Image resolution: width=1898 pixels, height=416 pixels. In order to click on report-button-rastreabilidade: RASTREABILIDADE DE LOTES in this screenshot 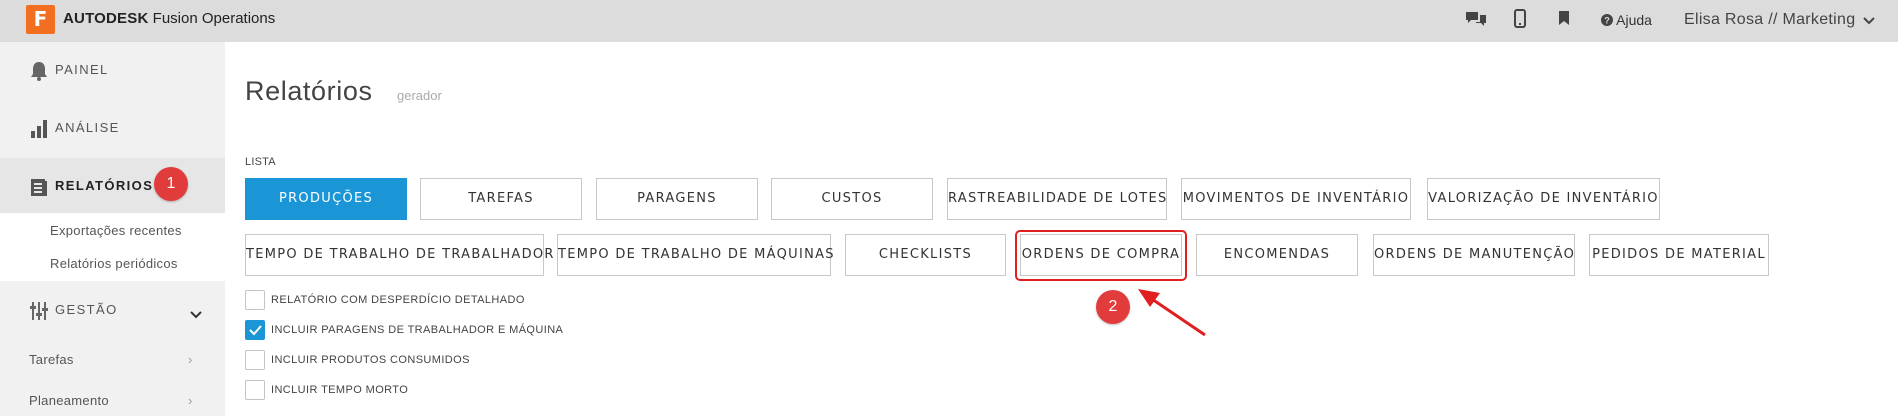, I will do `click(1057, 199)`.